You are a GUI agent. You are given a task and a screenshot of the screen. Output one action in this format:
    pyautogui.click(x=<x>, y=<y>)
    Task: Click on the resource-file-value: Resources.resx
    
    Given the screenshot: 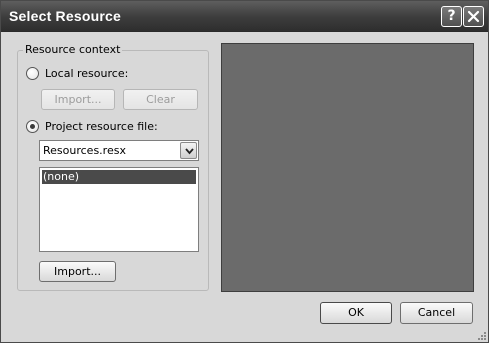 What is the action you would take?
    pyautogui.click(x=84, y=150)
    